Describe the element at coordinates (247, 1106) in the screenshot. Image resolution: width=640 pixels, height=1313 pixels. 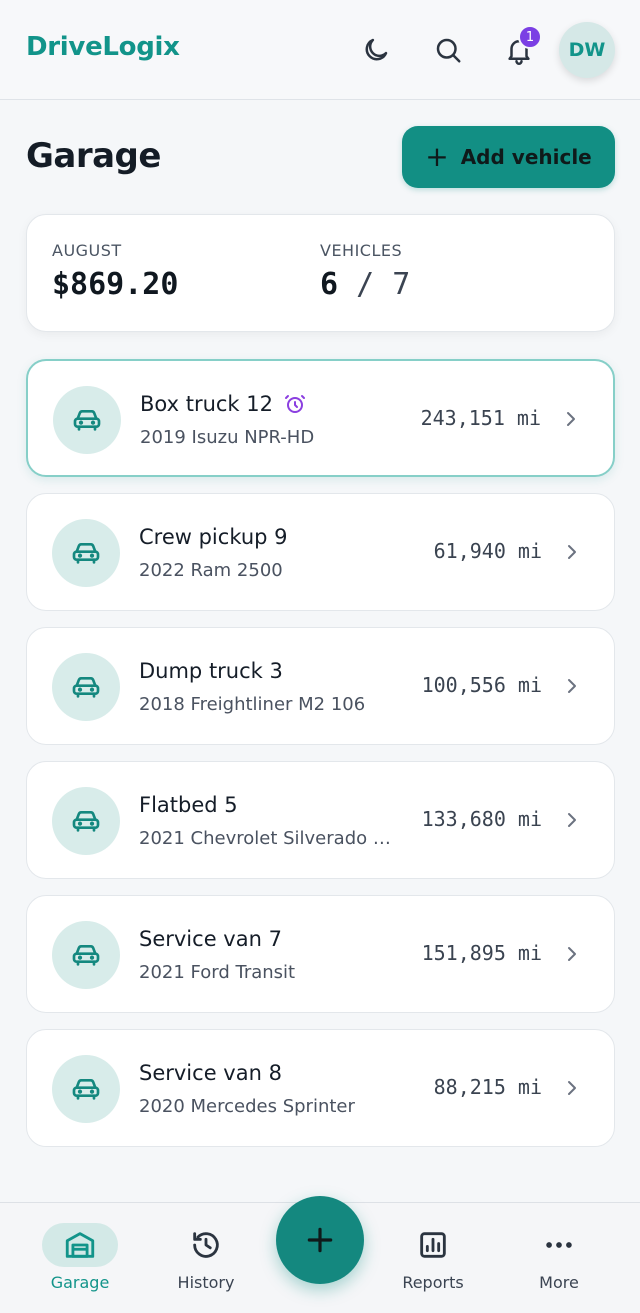
I see `vehicle-model: 2020 Mercedes Sprinter` at that location.